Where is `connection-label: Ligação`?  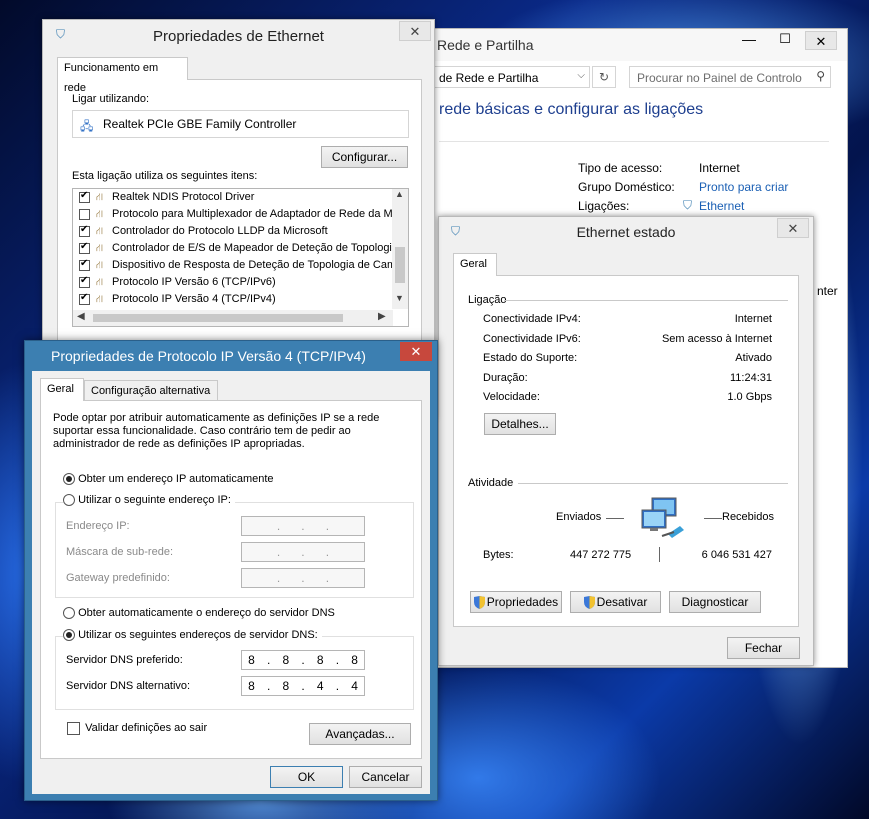 connection-label: Ligação is located at coordinates (487, 300).